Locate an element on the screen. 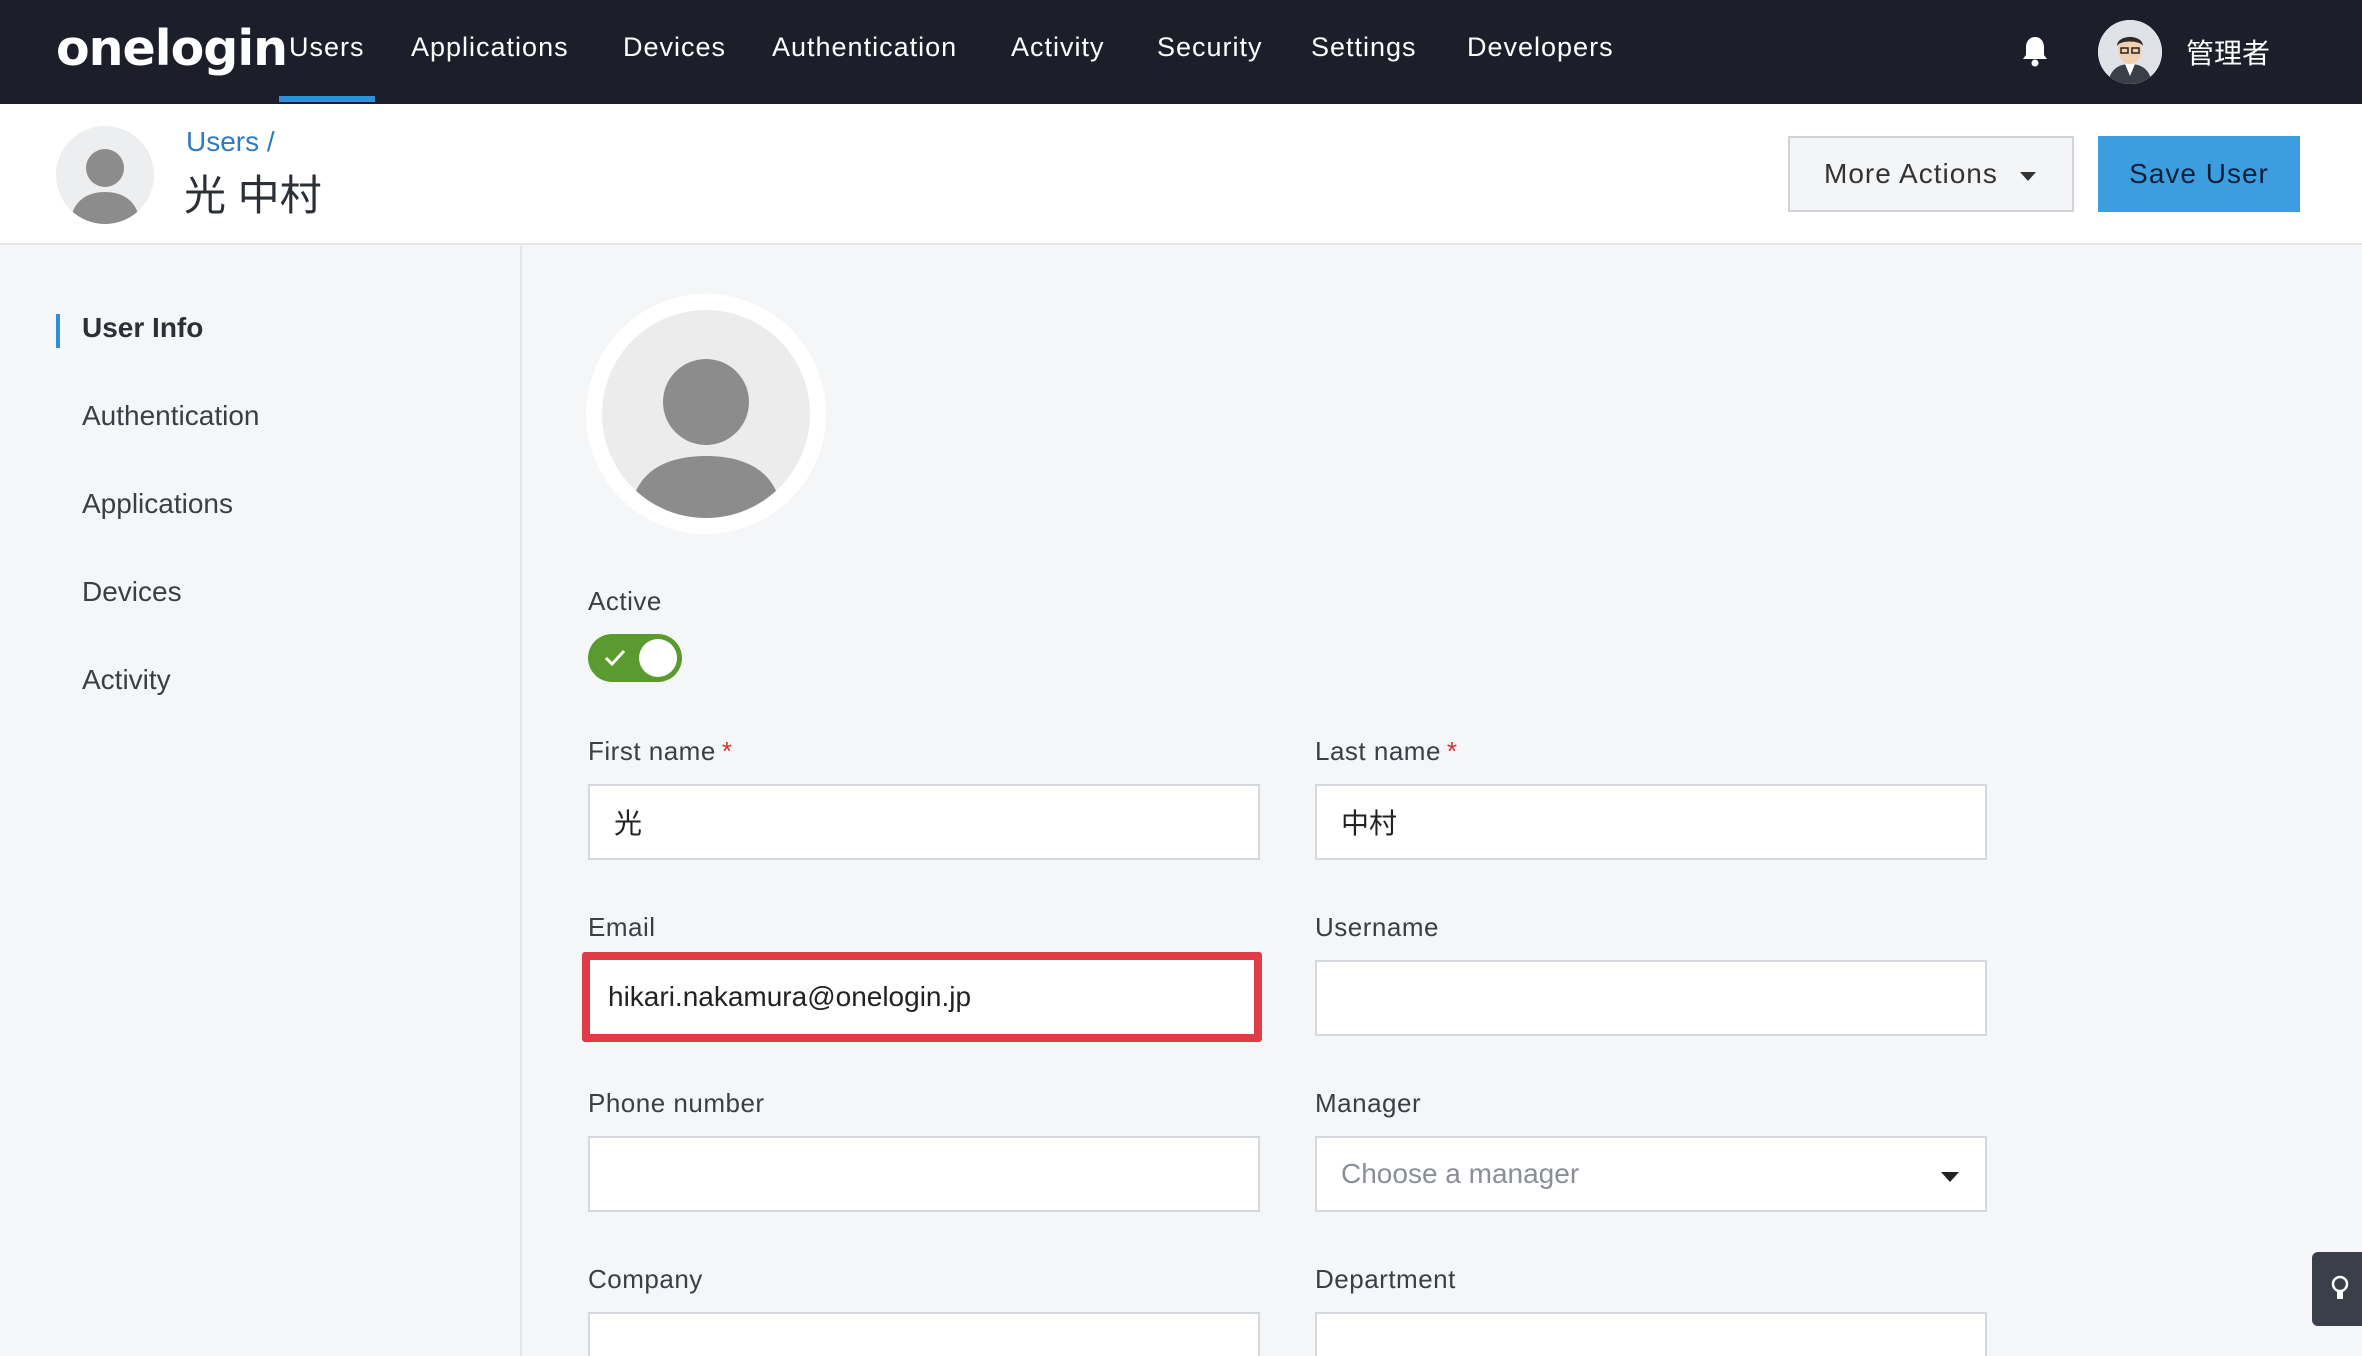 This screenshot has height=1356, width=2362. manager-label: Manager is located at coordinates (1368, 1103).